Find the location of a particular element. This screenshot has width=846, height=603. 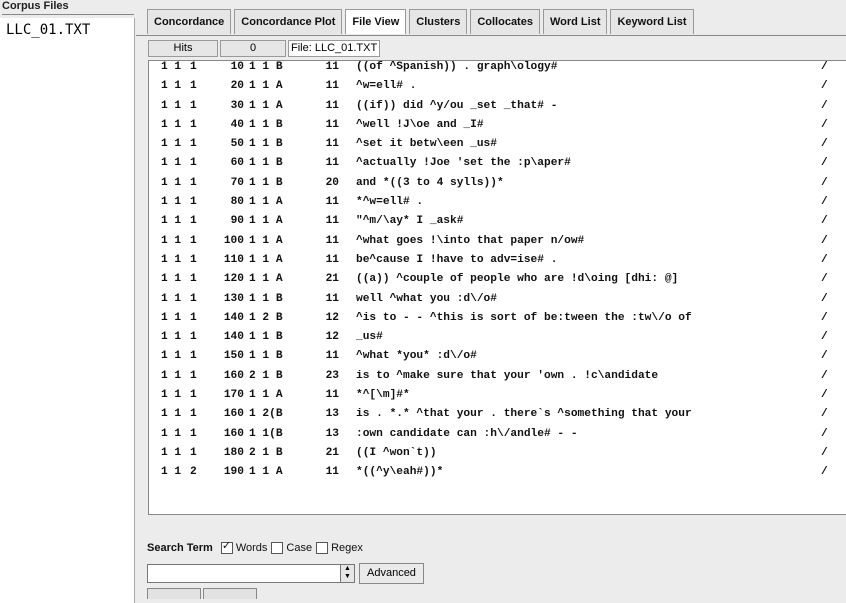

text-row: 1 1 1 180 2 1 B 21 ((I ^won`t)) / is located at coordinates (497, 456).